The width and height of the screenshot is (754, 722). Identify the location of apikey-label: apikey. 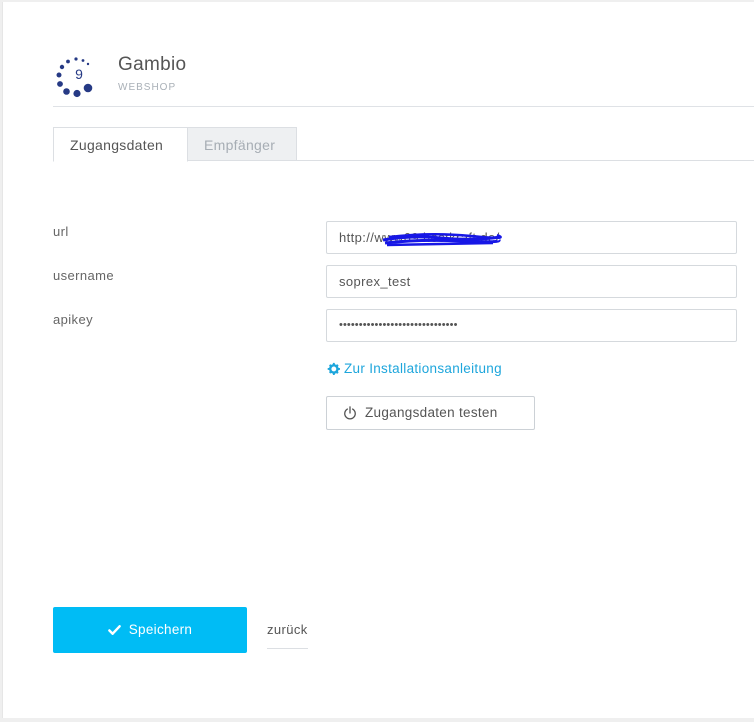
(73, 319).